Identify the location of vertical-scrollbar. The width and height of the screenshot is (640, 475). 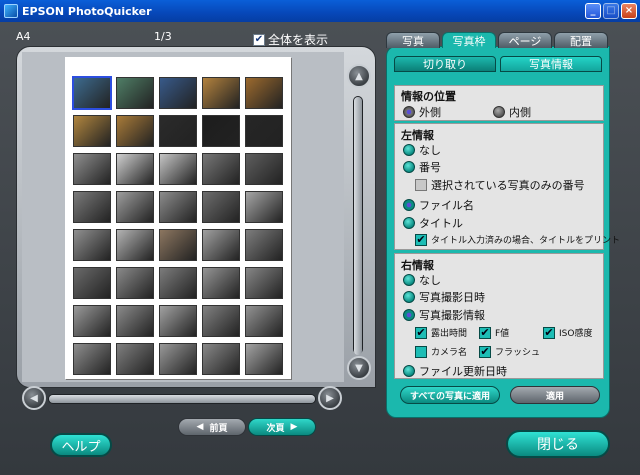
(358, 225).